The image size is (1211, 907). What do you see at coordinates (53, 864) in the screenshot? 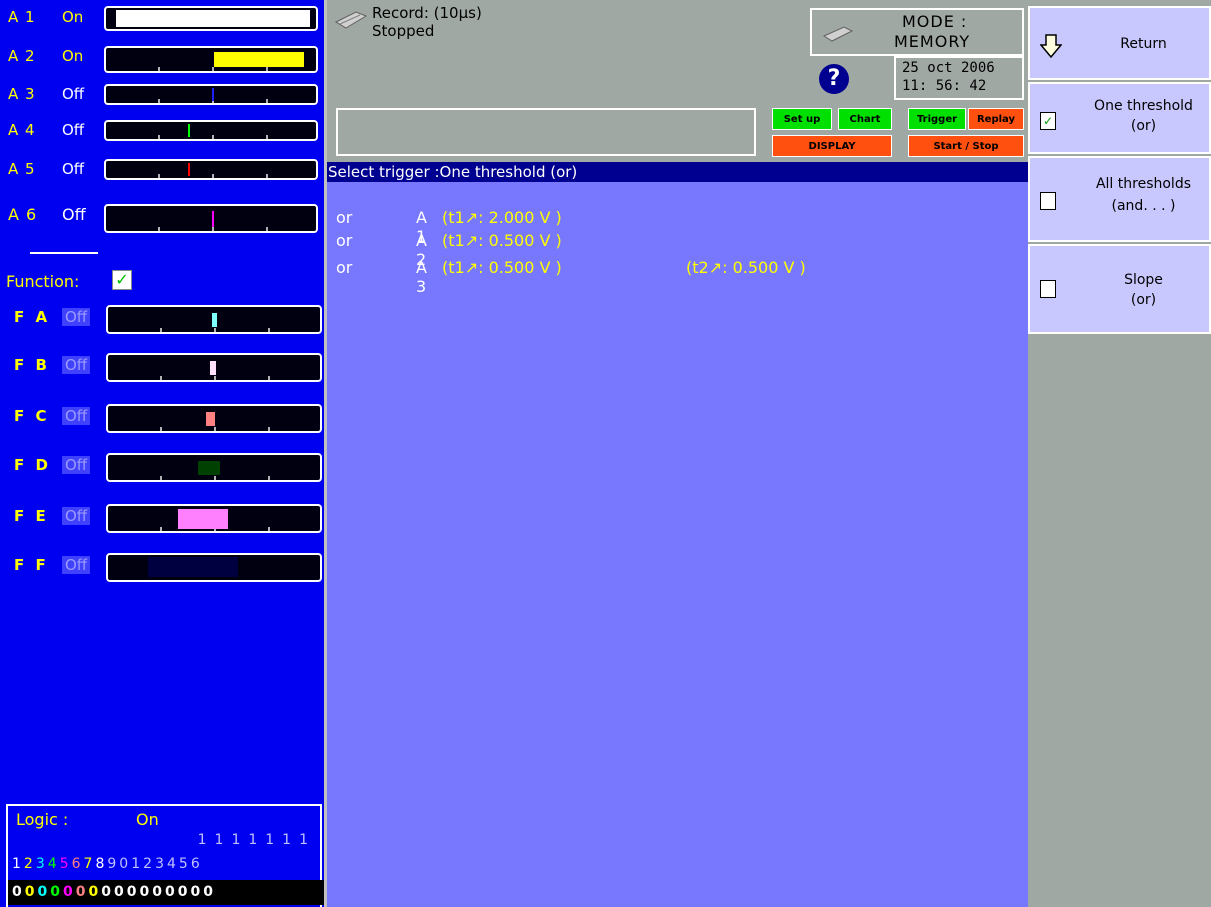
I see `logic-channel-number: 4` at bounding box center [53, 864].